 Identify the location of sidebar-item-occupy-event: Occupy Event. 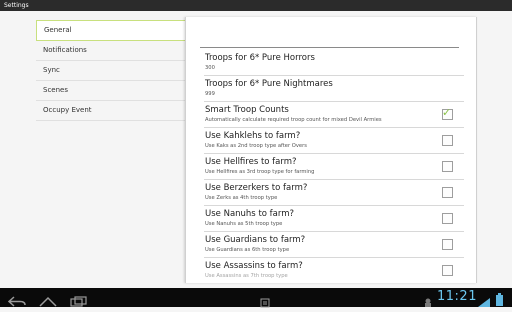
(111, 111).